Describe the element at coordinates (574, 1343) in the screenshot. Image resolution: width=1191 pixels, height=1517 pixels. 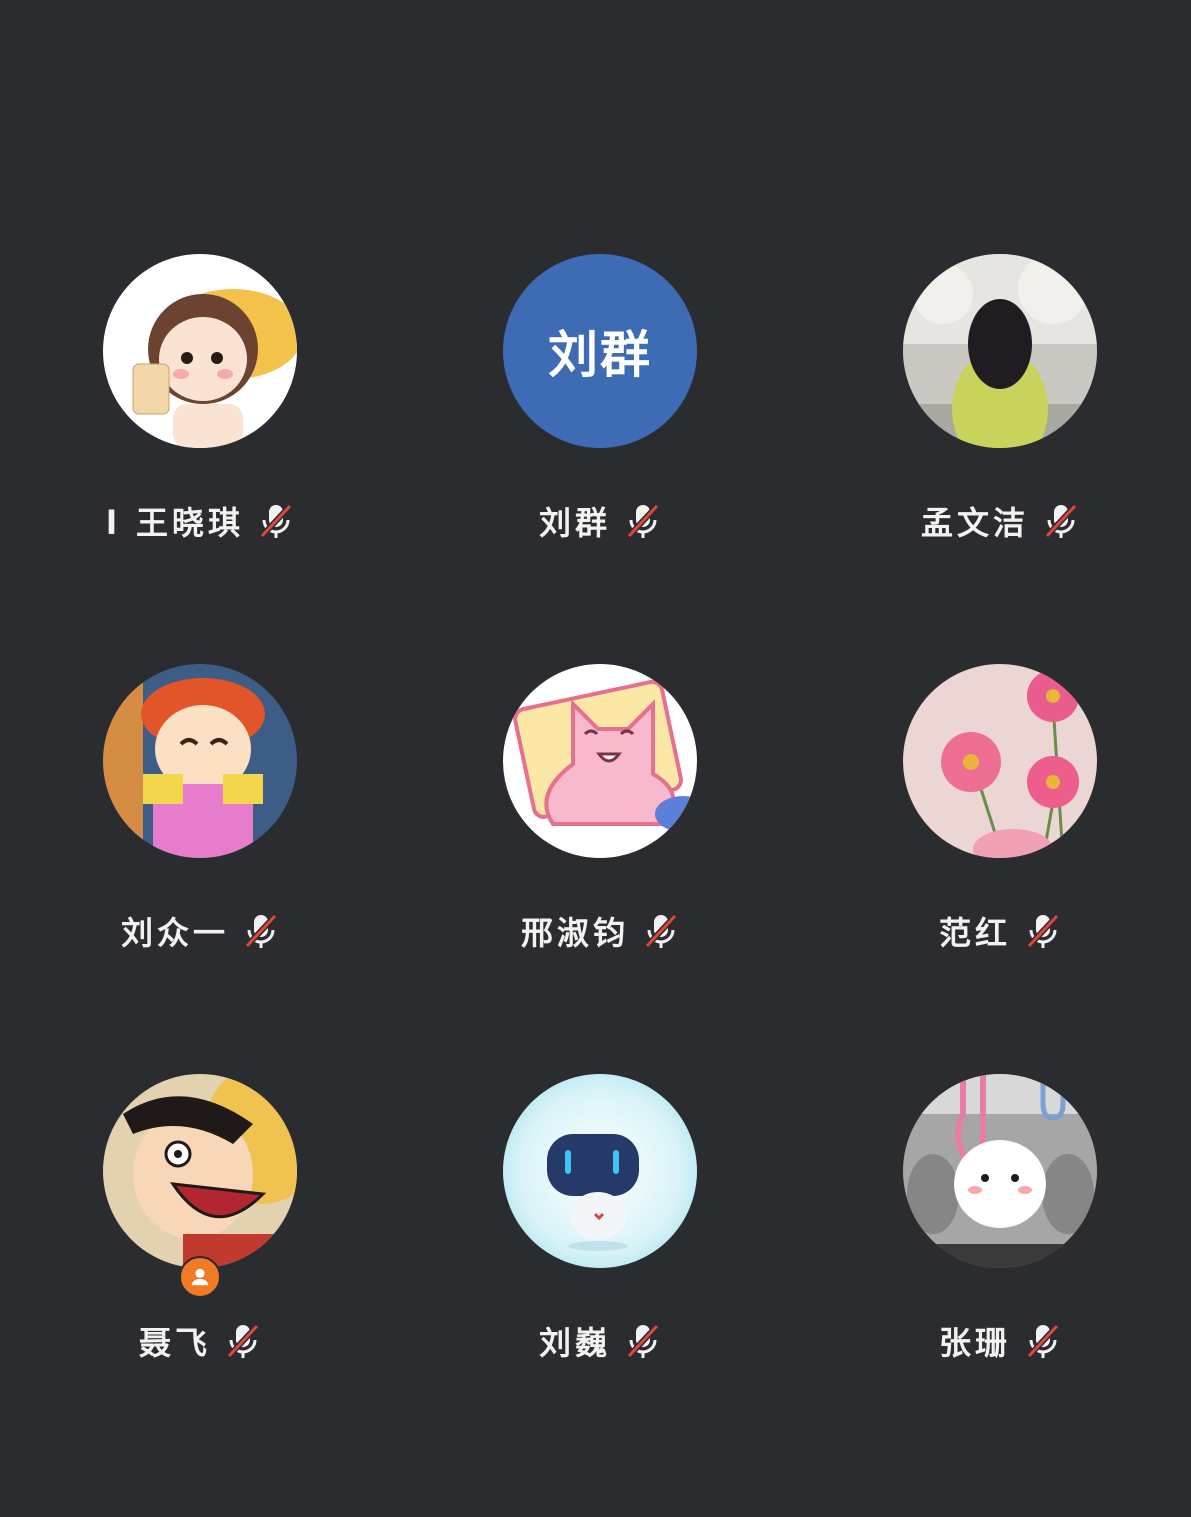
I see `participant-name: 刘巍` at that location.